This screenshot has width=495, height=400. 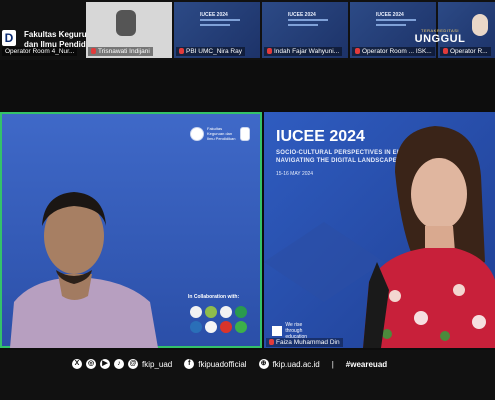 What do you see at coordinates (157, 364) in the screenshot?
I see `social-handle: fkip_uad` at bounding box center [157, 364].